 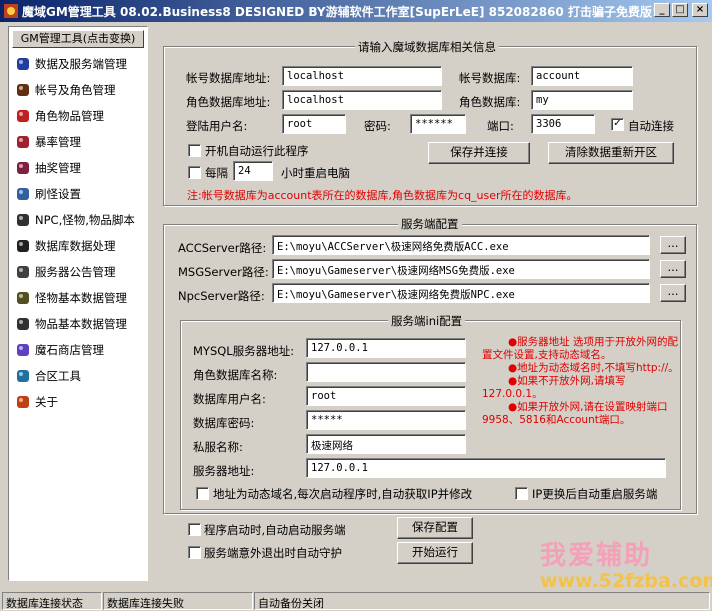 I want to click on sidebar-item: 帐号及角色管理, so click(x=80, y=90).